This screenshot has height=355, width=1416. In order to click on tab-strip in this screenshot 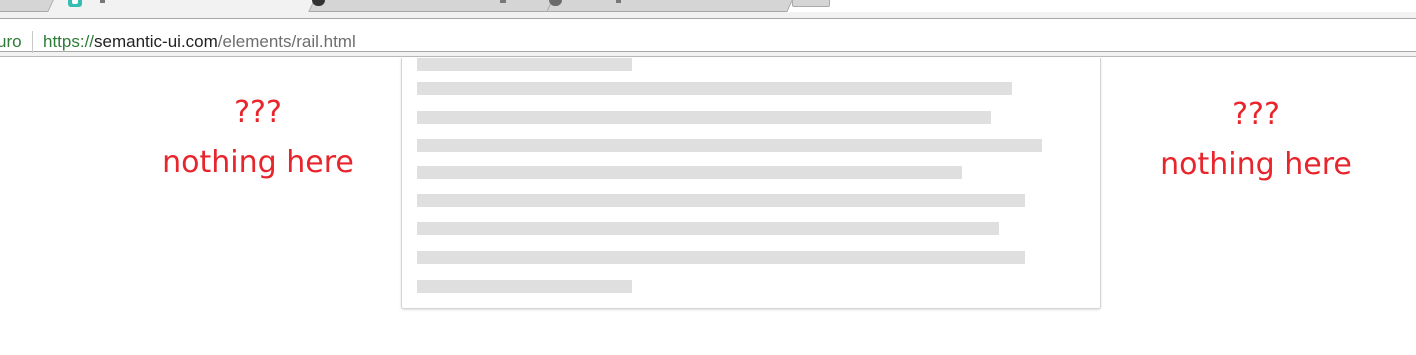, I will do `click(708, 6)`.